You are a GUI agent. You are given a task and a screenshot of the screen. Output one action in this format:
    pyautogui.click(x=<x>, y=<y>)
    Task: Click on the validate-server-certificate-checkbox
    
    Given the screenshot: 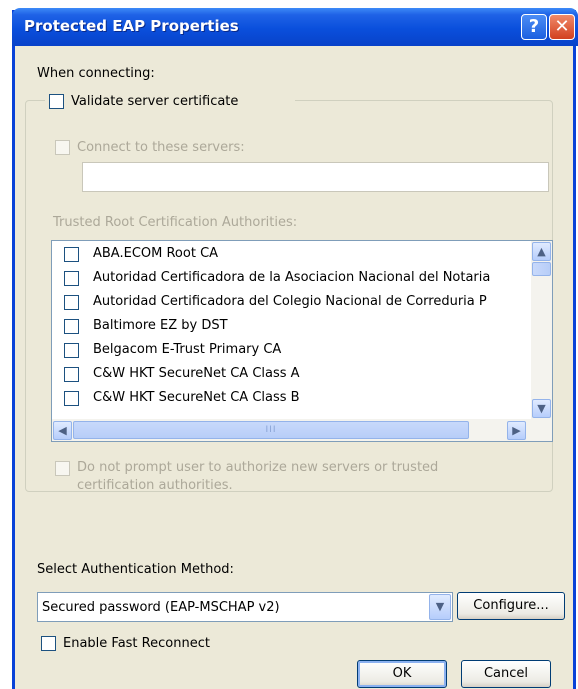 What is the action you would take?
    pyautogui.click(x=56, y=101)
    